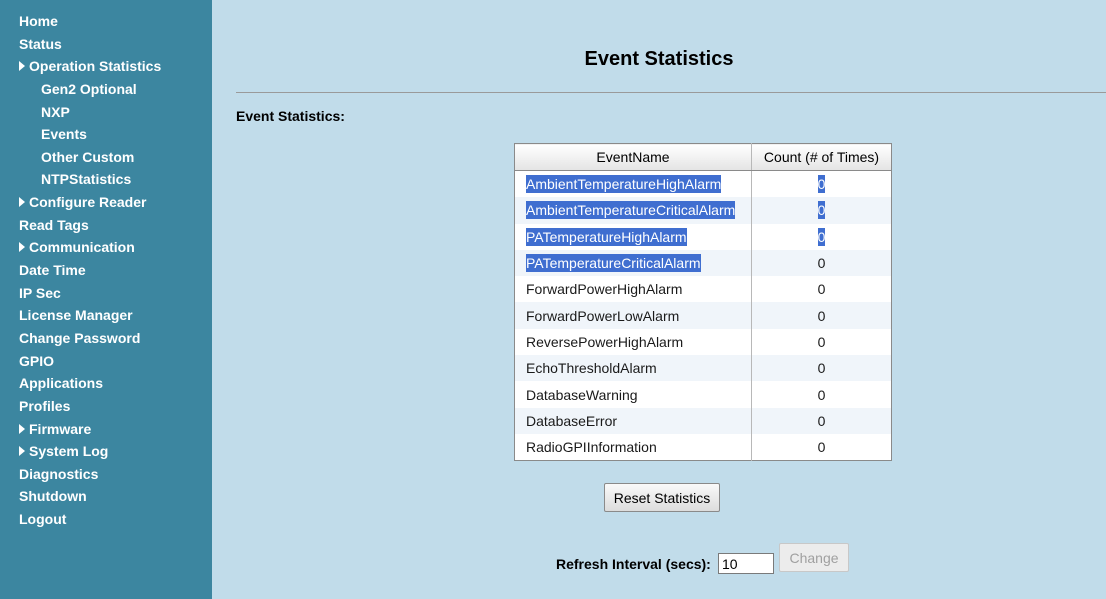  I want to click on sidebar-item-ip-sec: IP Sec, so click(106, 293).